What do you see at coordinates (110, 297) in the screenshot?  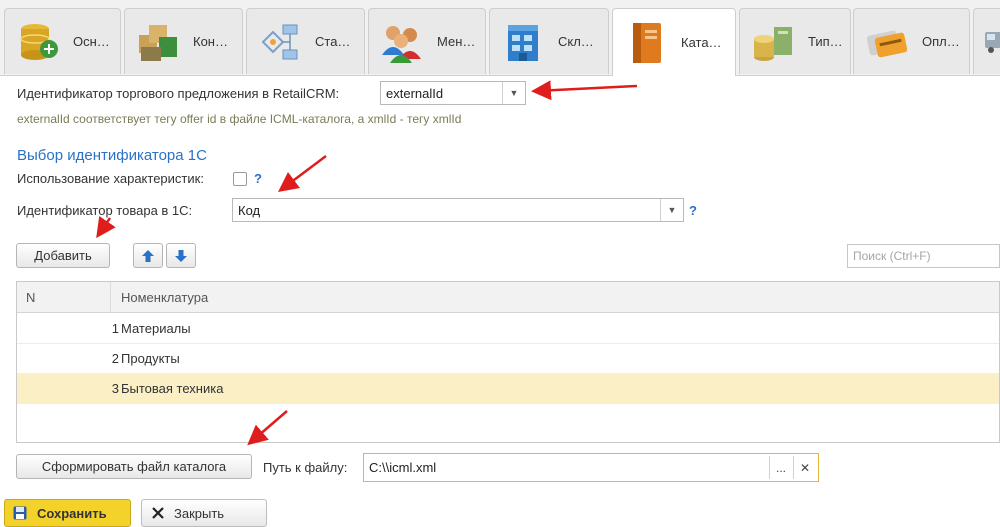 I see `column-divider` at bounding box center [110, 297].